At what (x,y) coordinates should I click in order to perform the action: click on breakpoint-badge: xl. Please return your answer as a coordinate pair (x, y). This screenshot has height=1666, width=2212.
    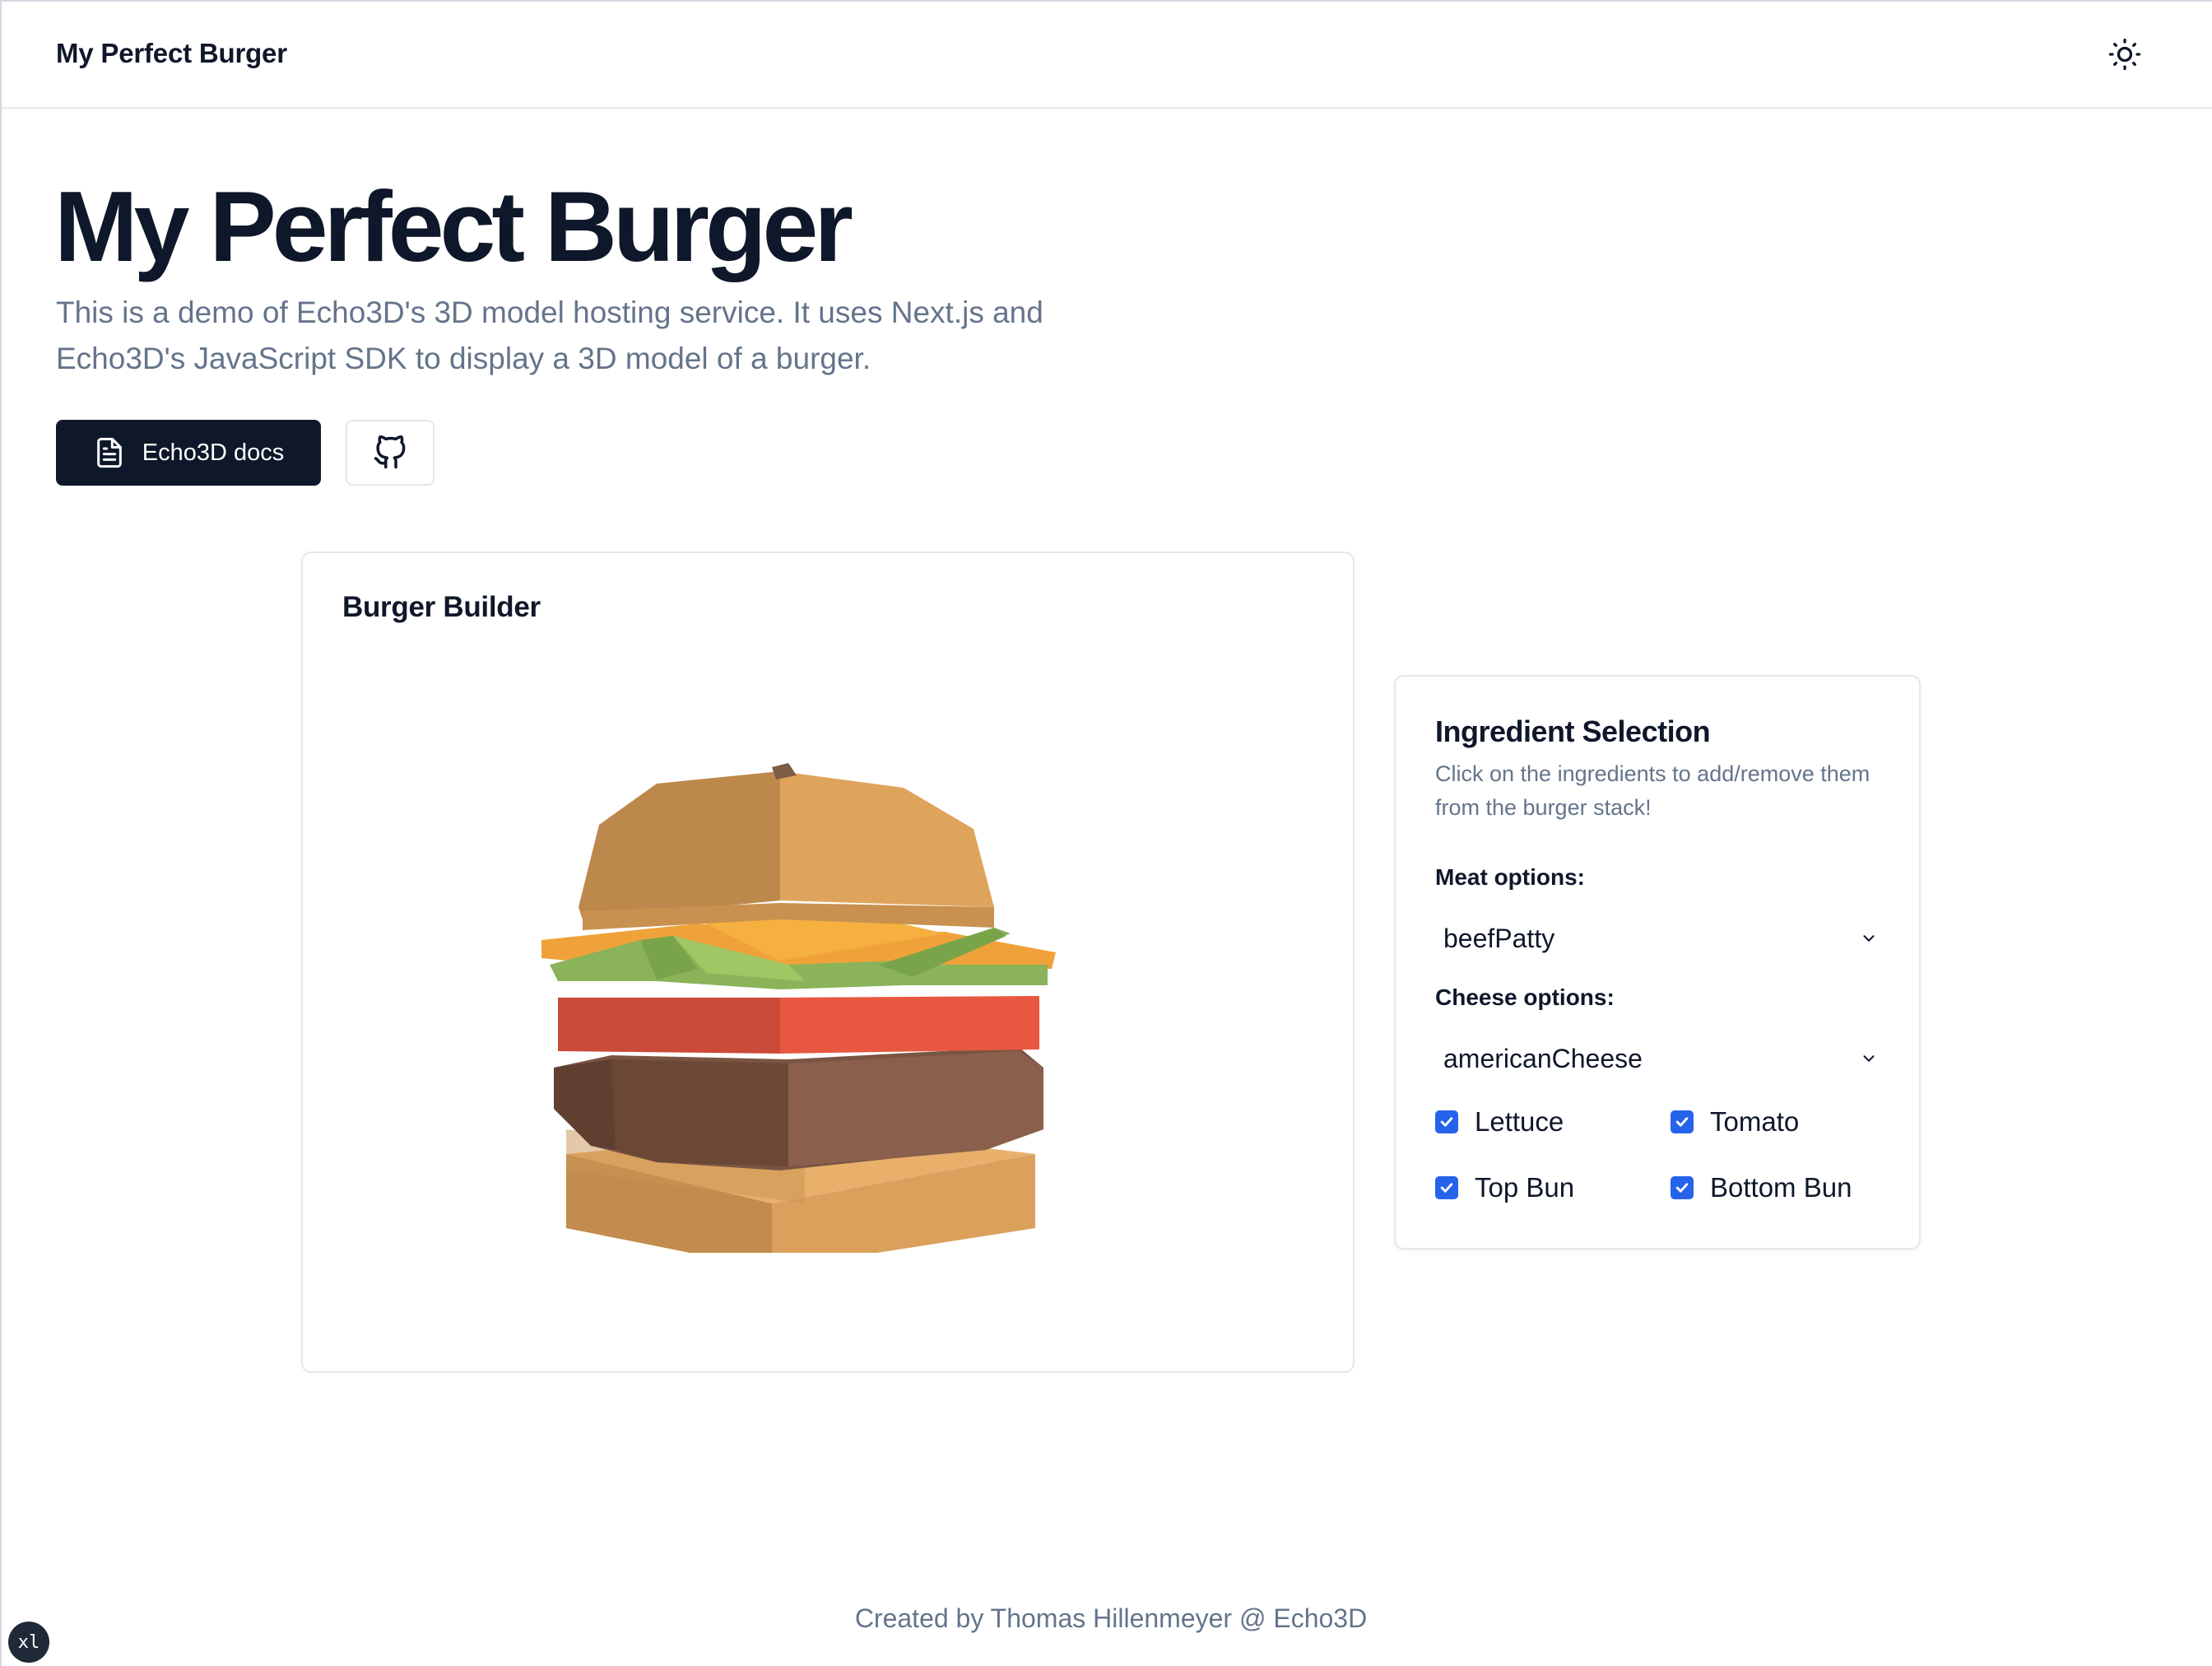
    Looking at the image, I should click on (28, 1642).